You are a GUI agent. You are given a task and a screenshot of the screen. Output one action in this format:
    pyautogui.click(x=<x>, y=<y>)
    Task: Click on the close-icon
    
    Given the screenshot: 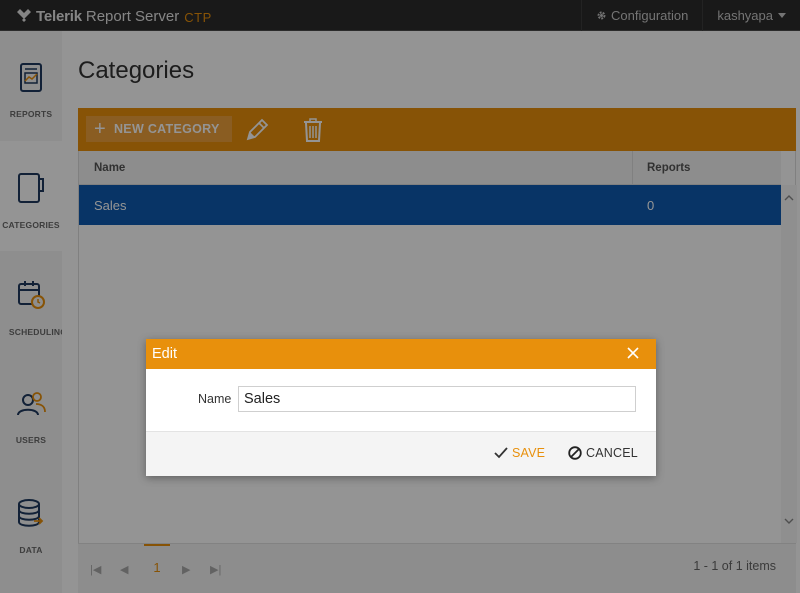 What is the action you would take?
    pyautogui.click(x=633, y=353)
    